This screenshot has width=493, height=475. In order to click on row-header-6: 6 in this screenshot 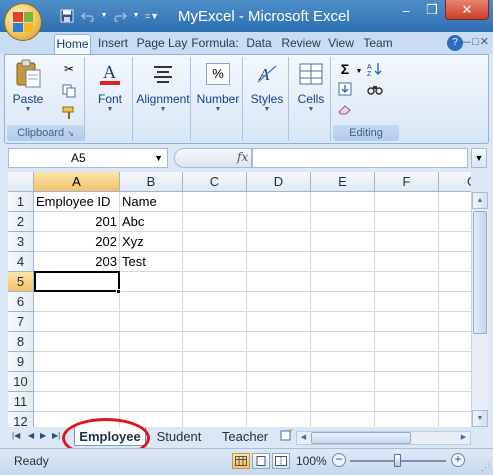, I will do `click(21, 302)`.